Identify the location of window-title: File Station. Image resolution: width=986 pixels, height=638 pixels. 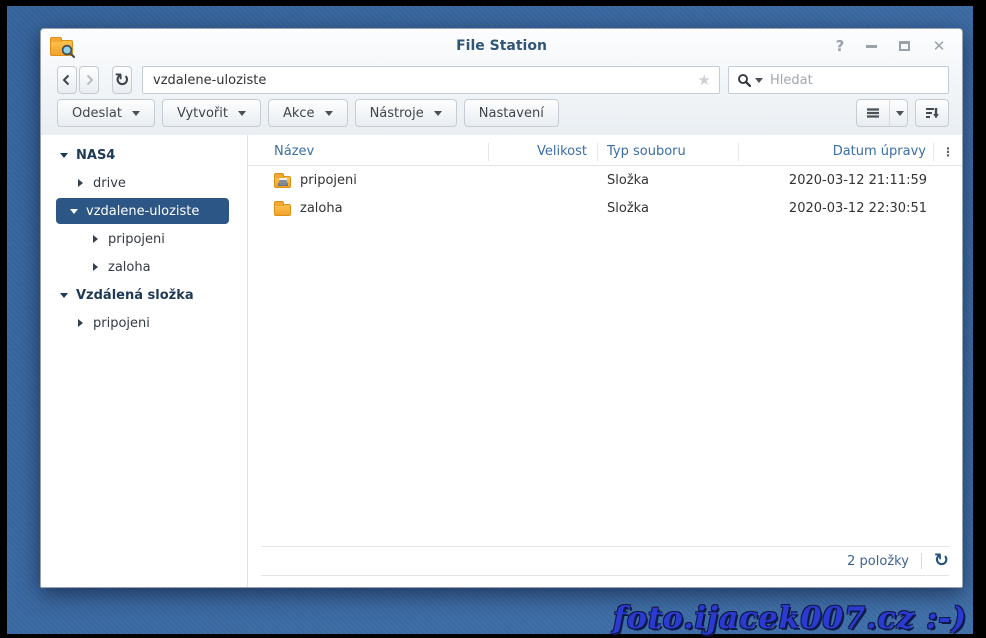
(501, 46).